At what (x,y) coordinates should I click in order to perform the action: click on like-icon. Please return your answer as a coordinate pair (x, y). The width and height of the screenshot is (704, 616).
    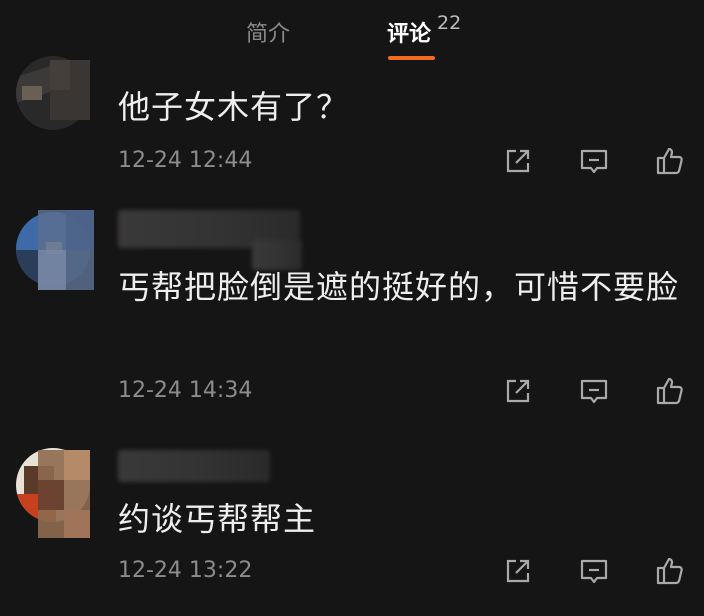
    Looking at the image, I should click on (670, 571).